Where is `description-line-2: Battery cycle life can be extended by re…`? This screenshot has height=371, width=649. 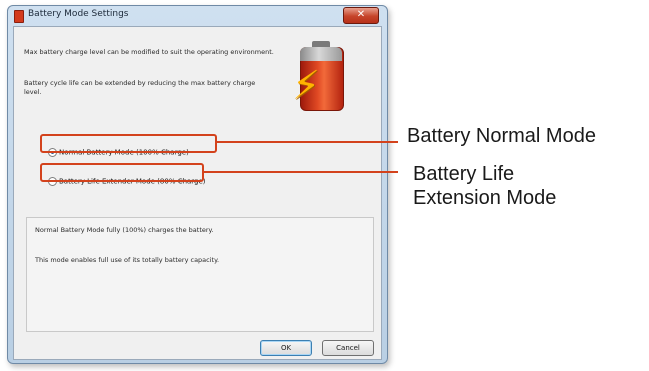 description-line-2: Battery cycle life can be extended by re… is located at coordinates (140, 87).